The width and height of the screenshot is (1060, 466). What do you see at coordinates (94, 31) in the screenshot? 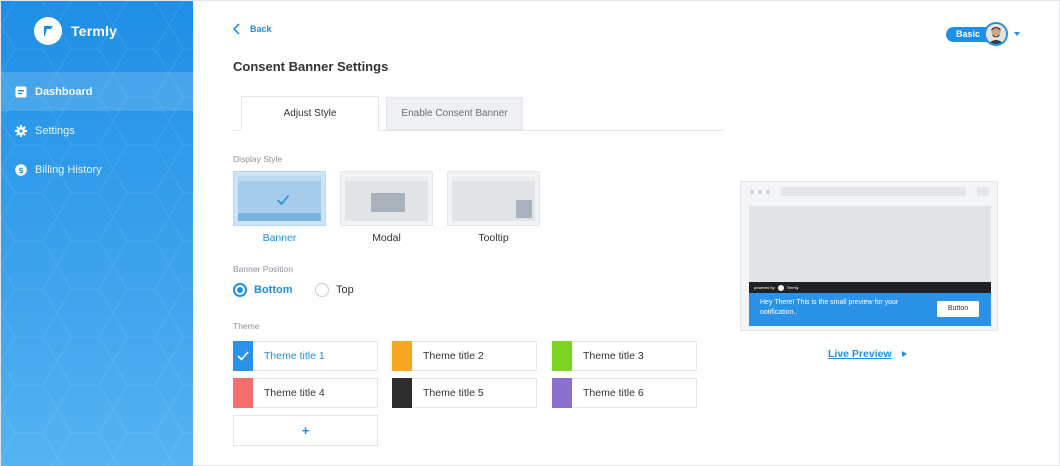
I see `brand-name: Termly` at bounding box center [94, 31].